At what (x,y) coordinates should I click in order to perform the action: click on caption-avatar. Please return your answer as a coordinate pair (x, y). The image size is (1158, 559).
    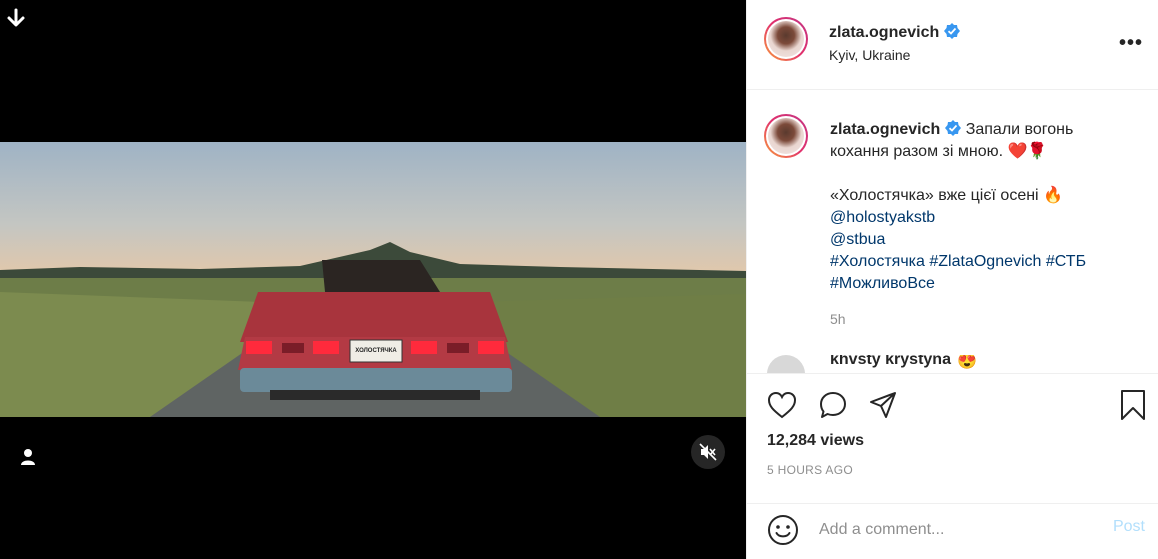
    Looking at the image, I should click on (786, 136).